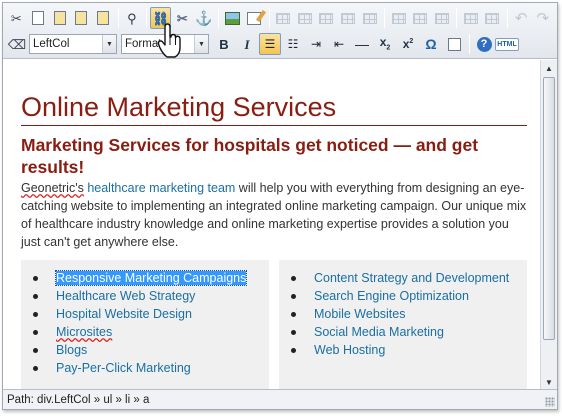  Describe the element at coordinates (420, 18) in the screenshot. I see `split-icon` at that location.